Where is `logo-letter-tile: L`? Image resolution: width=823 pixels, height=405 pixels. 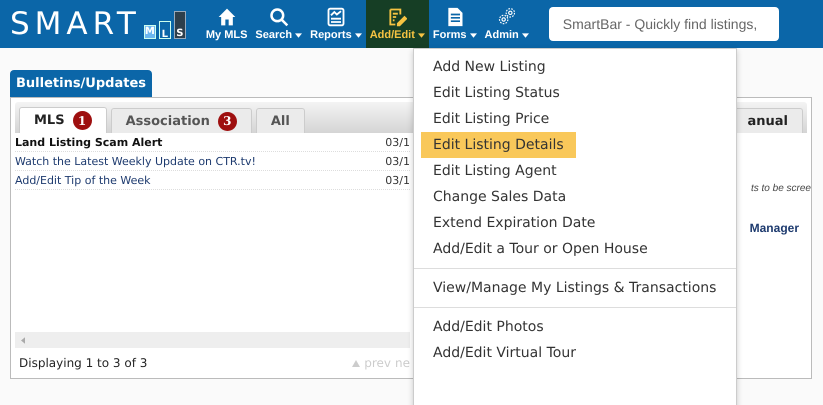 logo-letter-tile: L is located at coordinates (164, 30).